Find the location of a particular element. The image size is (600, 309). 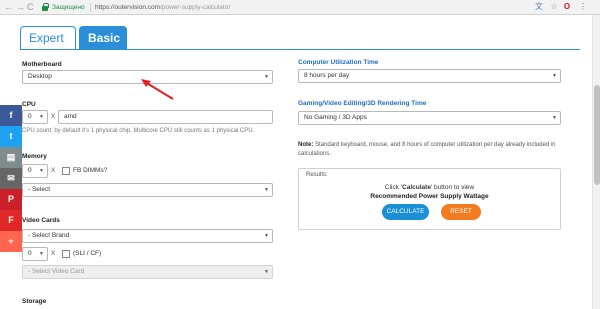

page-scrollbar is located at coordinates (596, 162).